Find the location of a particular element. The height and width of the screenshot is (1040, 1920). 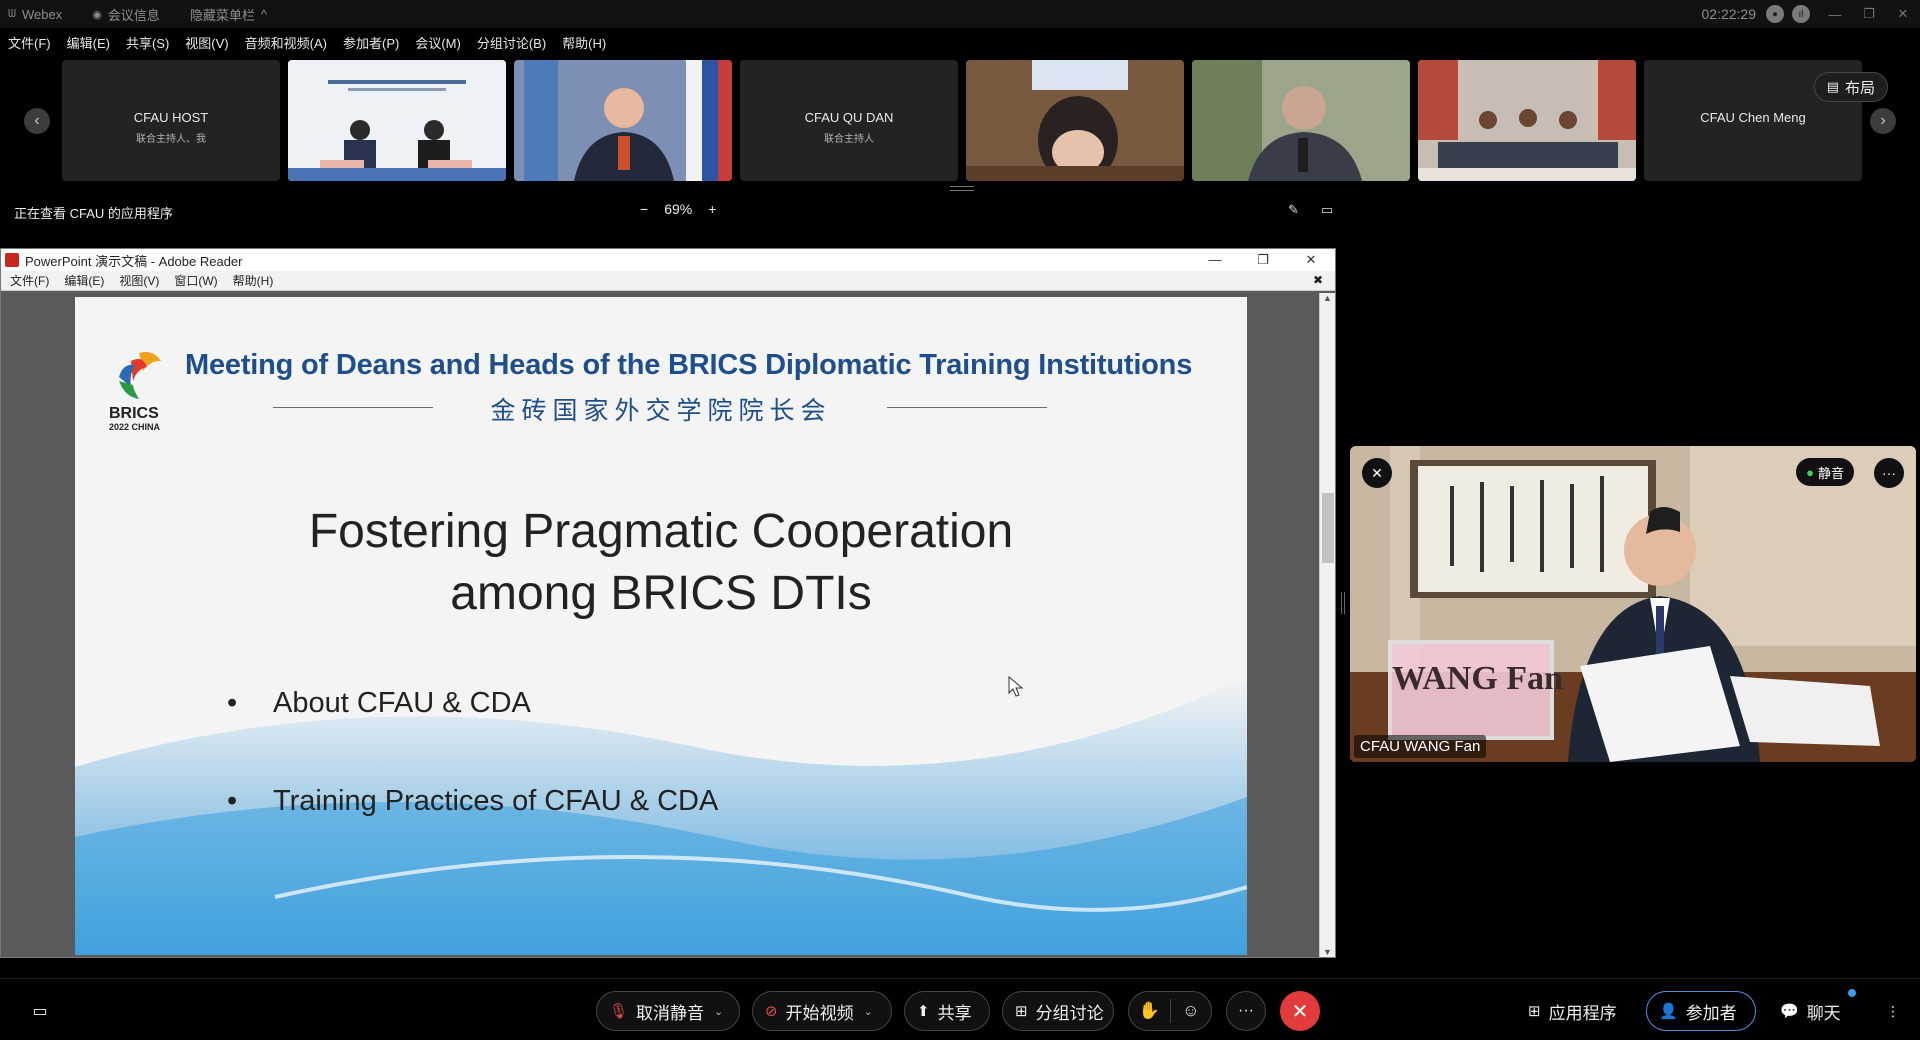

chat-icon: 💬 is located at coordinates (1789, 1011).